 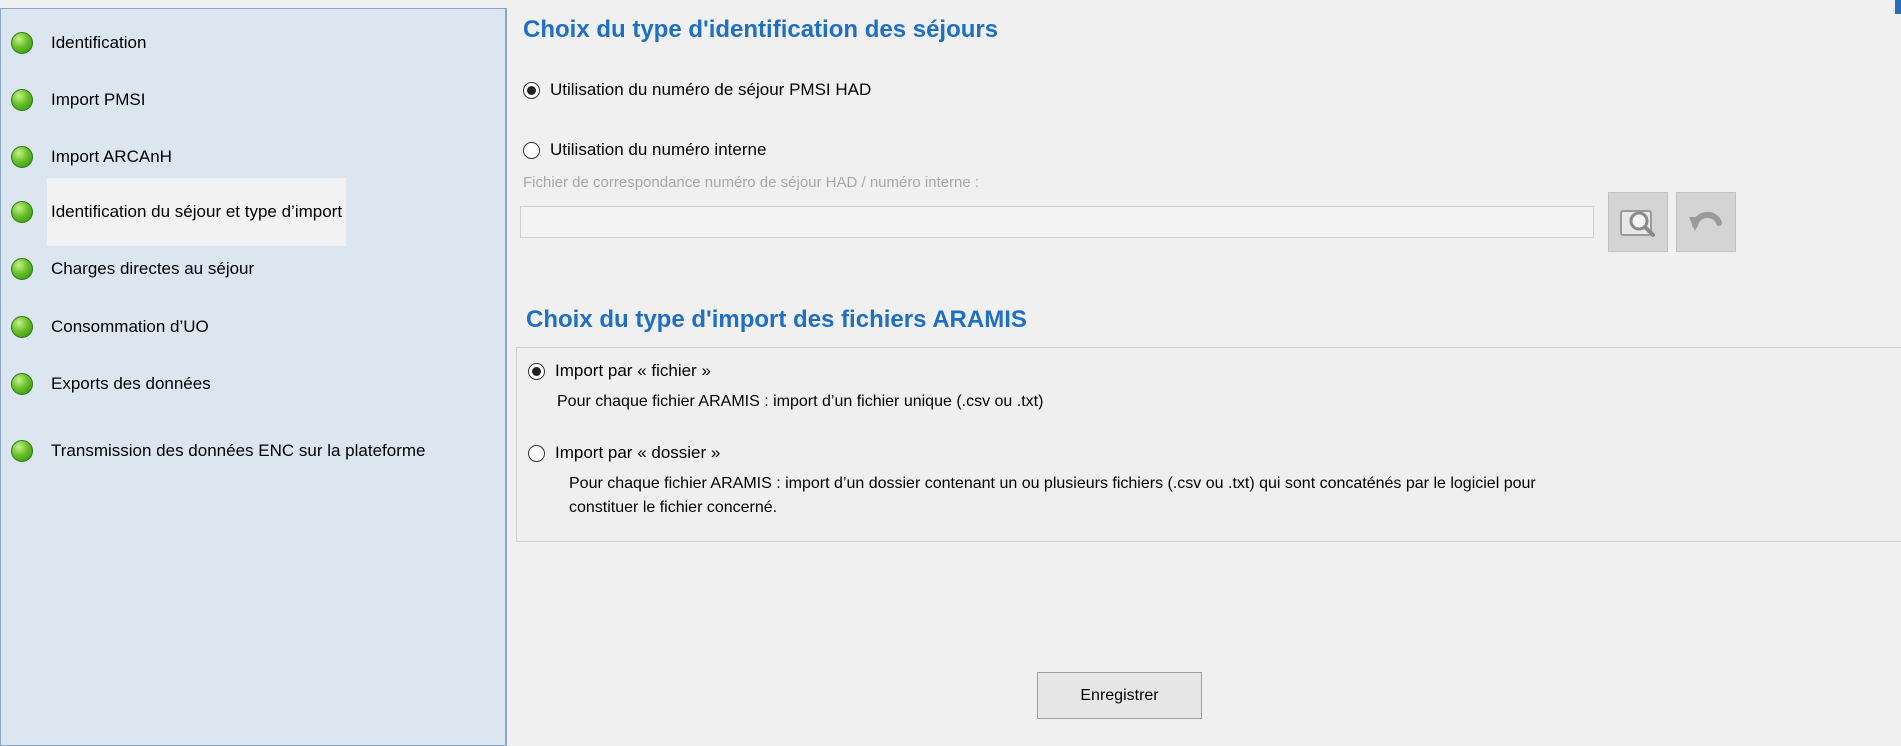 I want to click on radio-label: Import par « dossier », so click(x=638, y=452).